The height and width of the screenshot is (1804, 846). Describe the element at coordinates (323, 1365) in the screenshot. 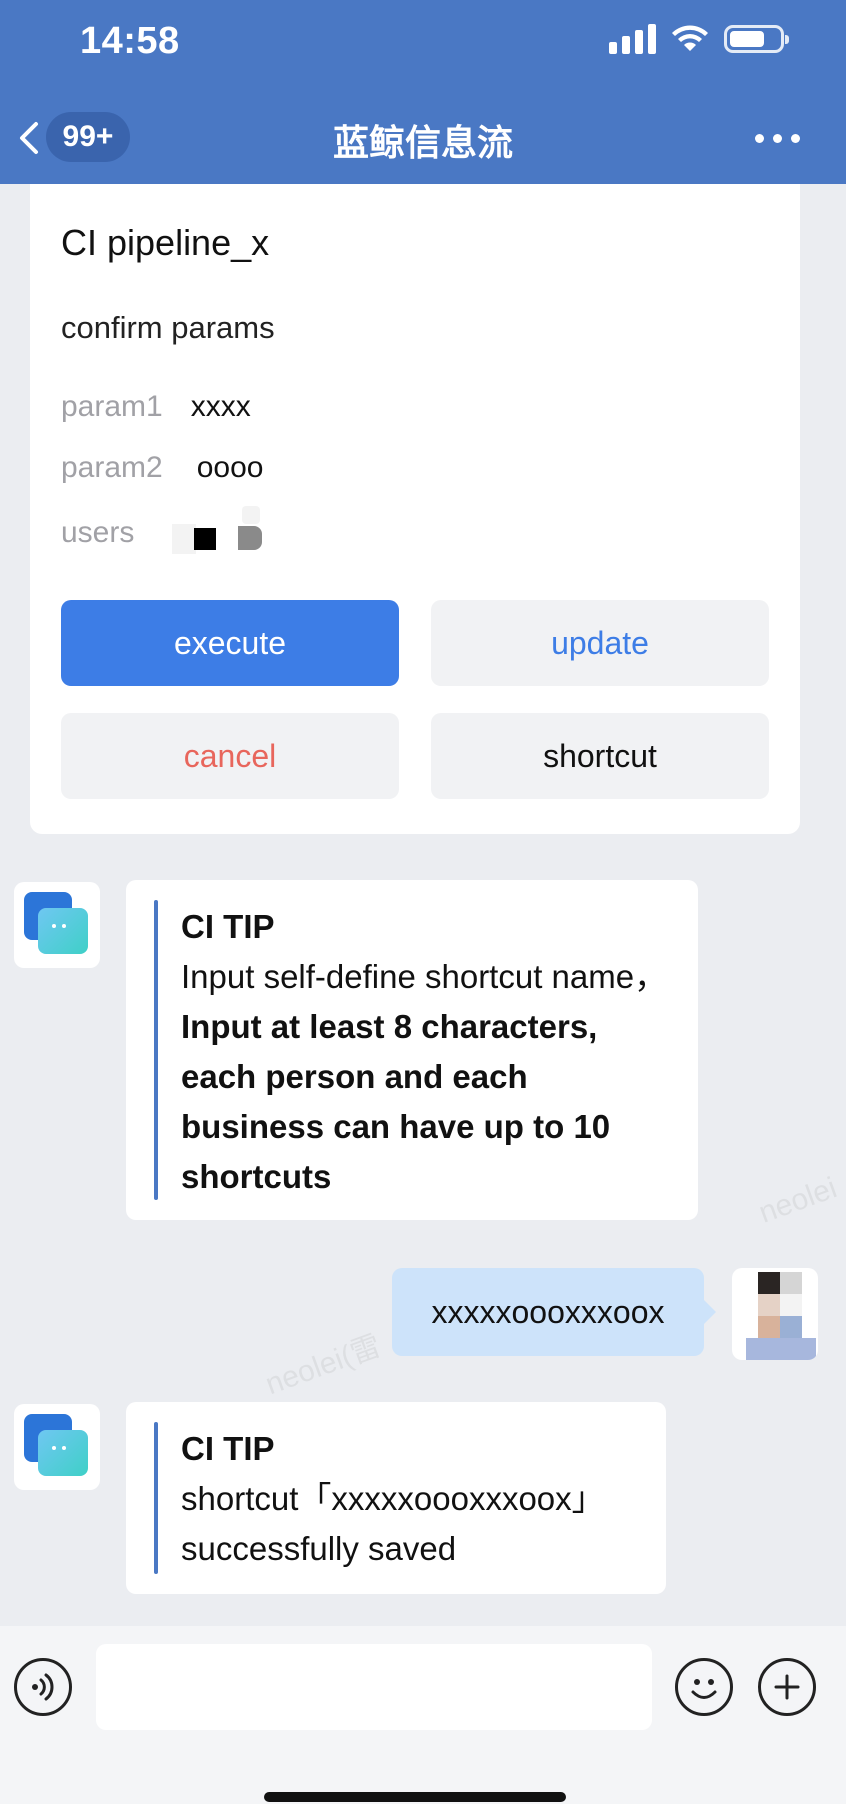

I see `watermark: neolei(雷` at that location.